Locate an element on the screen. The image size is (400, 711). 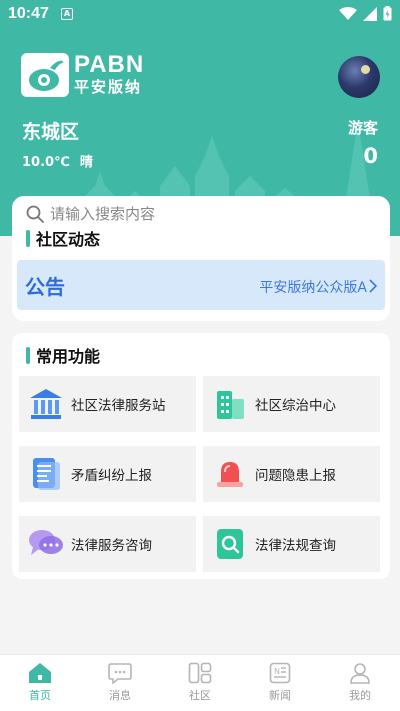
notice-label: 公告 is located at coordinates (45, 287).